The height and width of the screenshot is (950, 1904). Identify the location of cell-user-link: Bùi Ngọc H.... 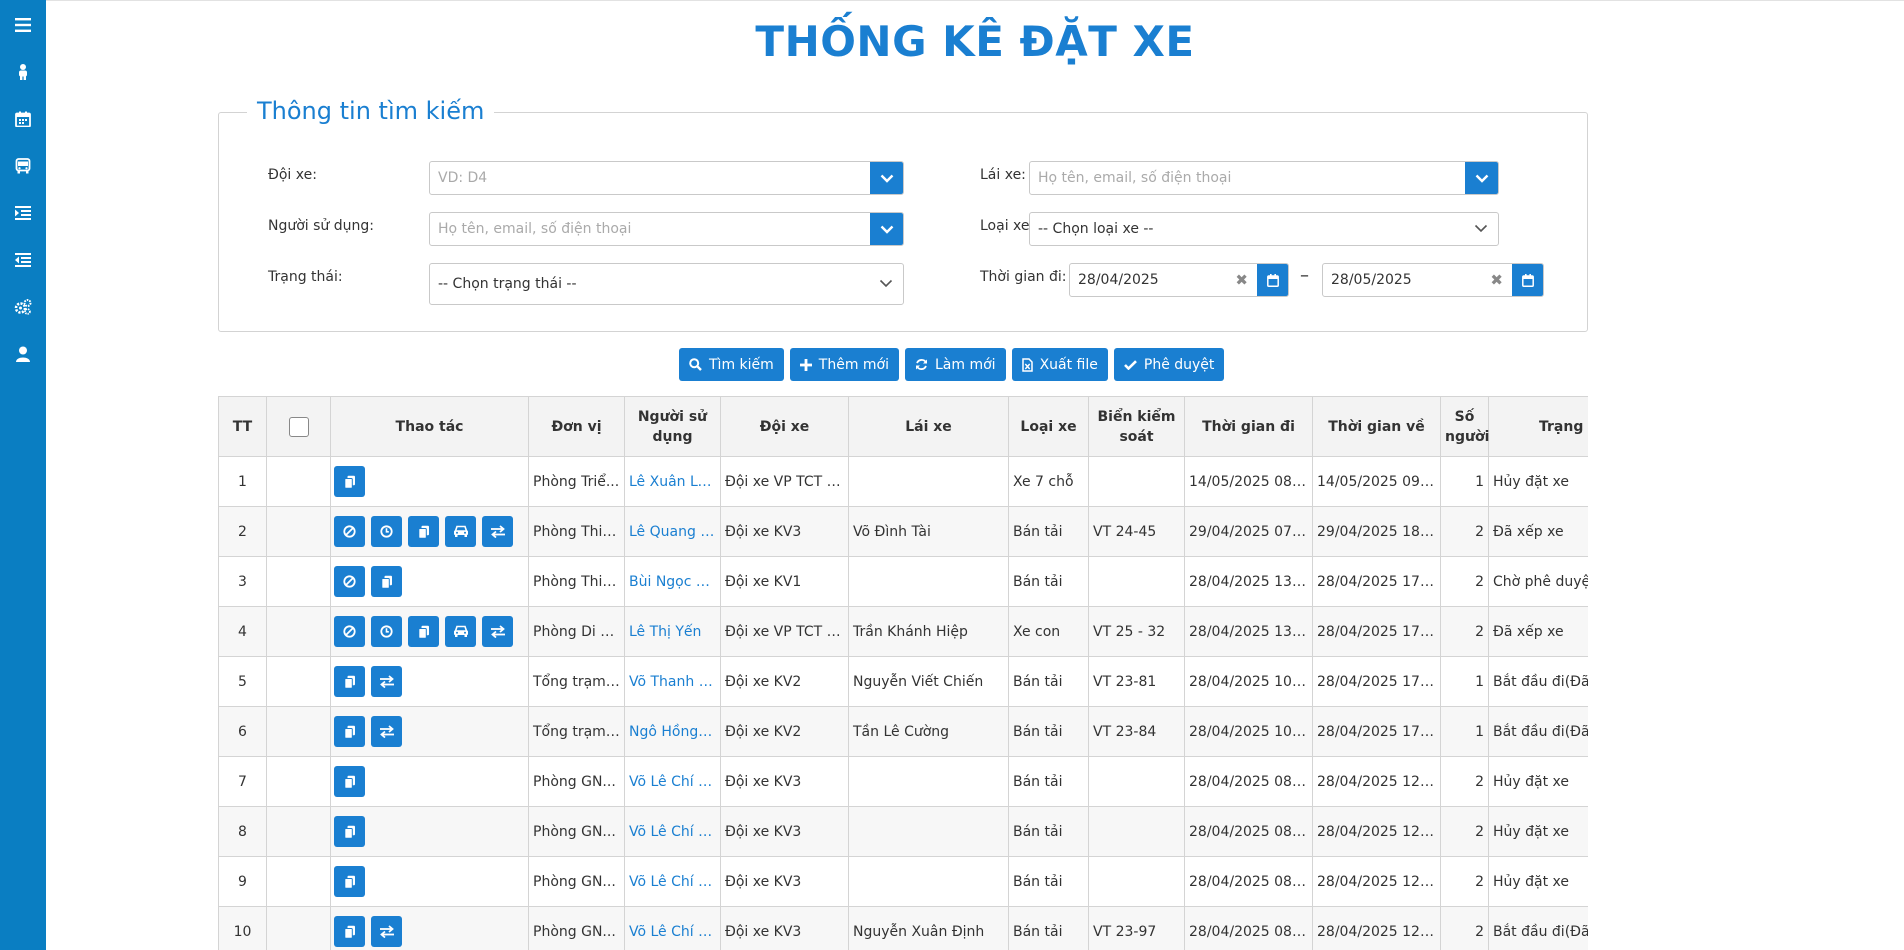
(672, 581).